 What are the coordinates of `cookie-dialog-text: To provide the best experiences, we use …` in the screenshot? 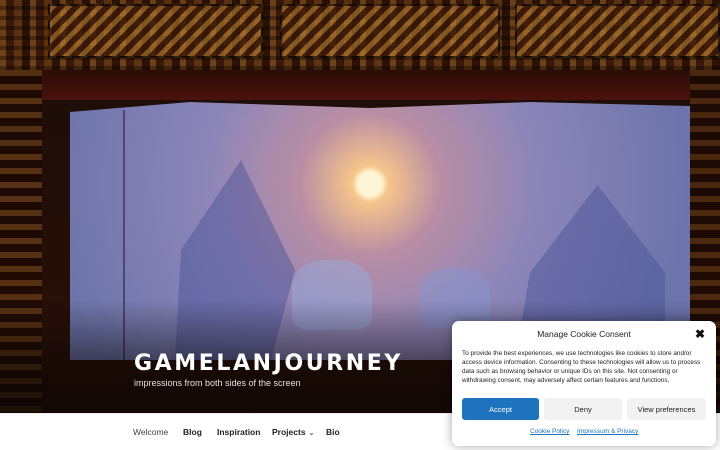 It's located at (581, 367).